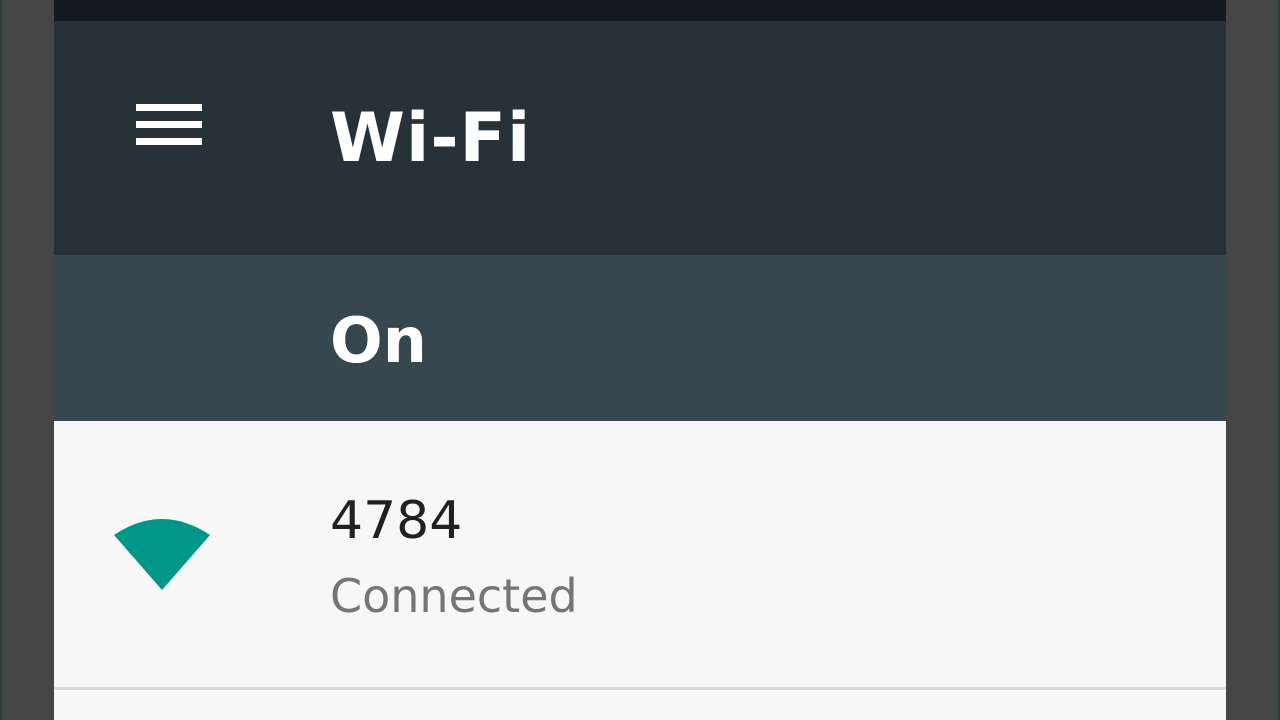 The height and width of the screenshot is (720, 1280). I want to click on list-item-partial, so click(640, 705).